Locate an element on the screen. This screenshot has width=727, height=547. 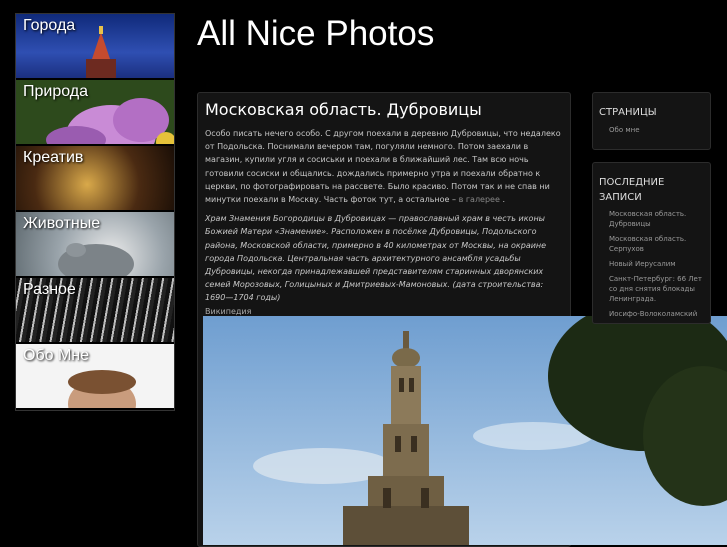
nav-item-misc: Разное is located at coordinates (95, 311).